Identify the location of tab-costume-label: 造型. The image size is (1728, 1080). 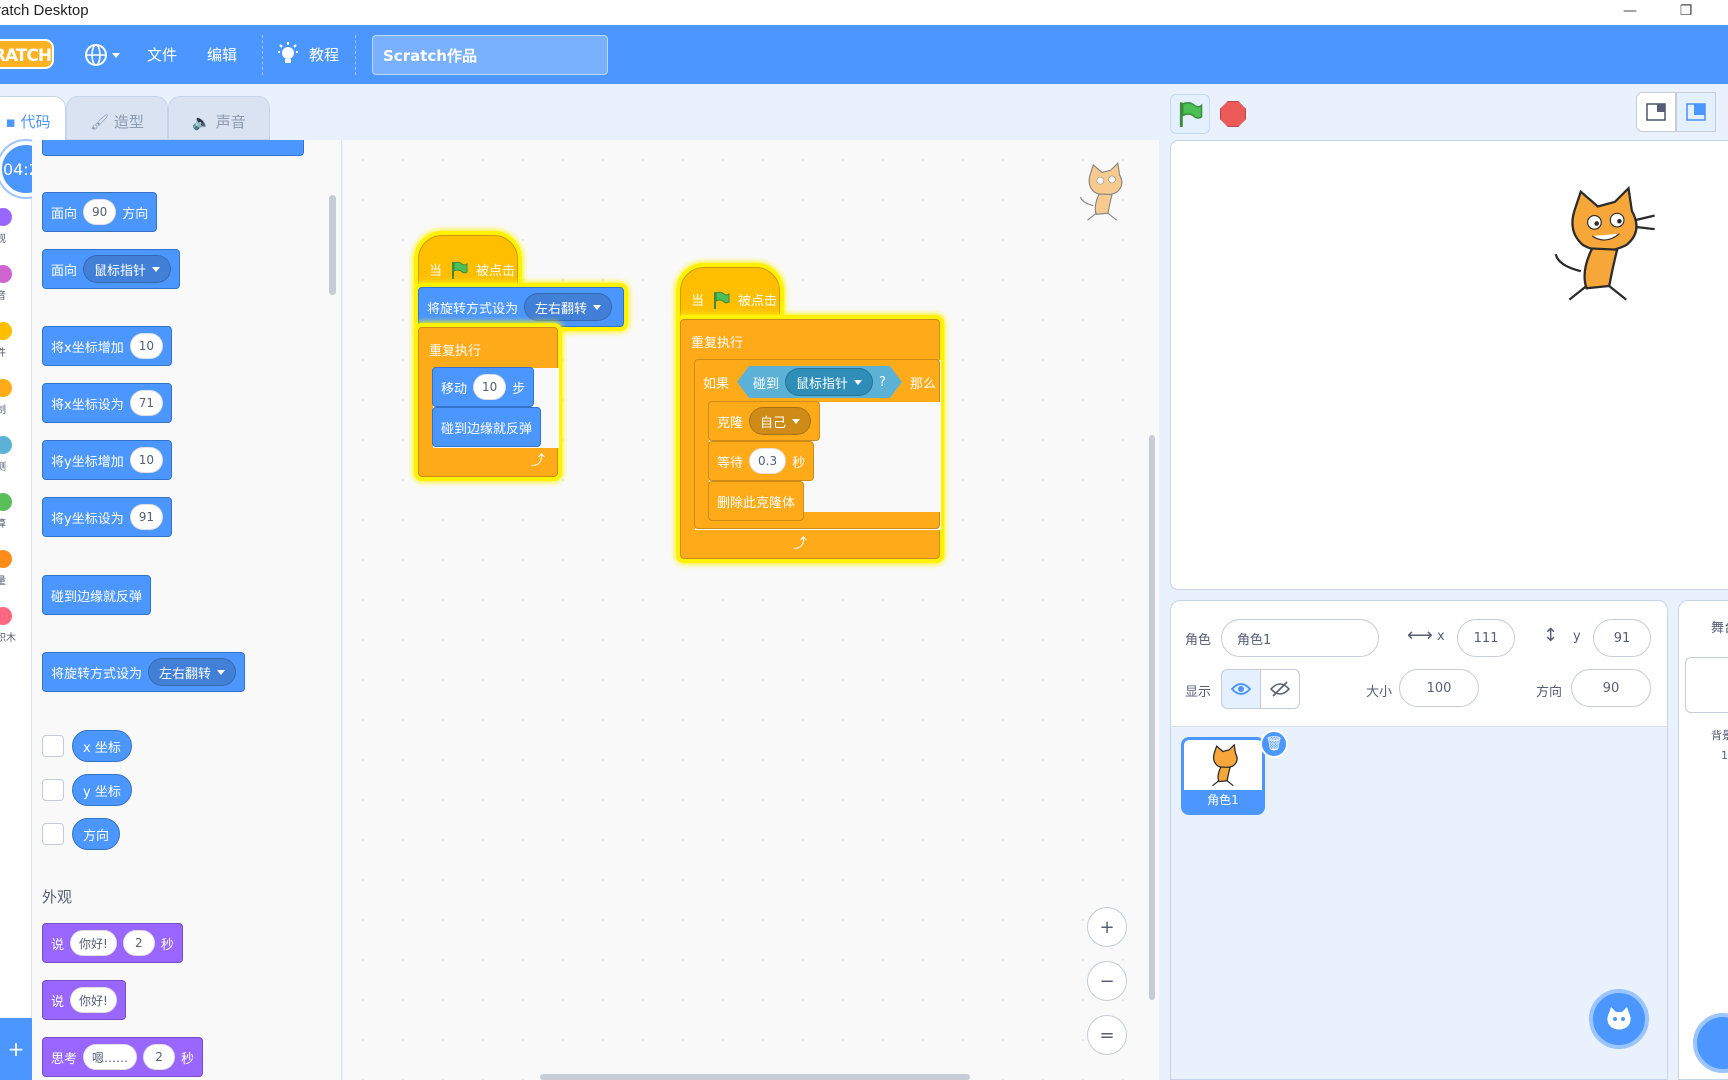
(128, 122).